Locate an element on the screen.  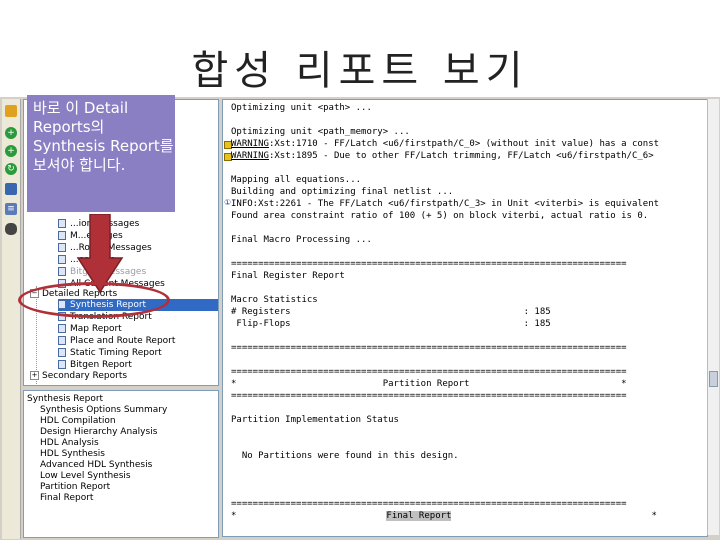
expand-icon: + is located at coordinates (34, 375).